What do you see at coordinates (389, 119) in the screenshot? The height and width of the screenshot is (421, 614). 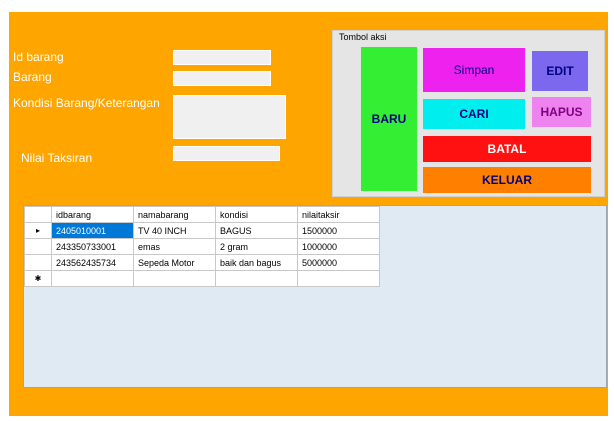 I see `baru-button: BARU` at bounding box center [389, 119].